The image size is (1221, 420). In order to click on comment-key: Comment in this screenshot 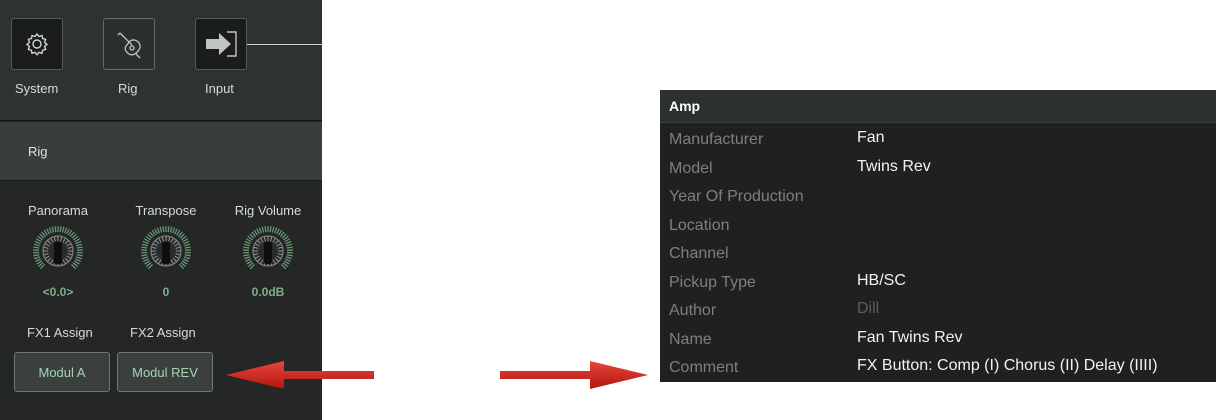, I will do `click(704, 367)`.